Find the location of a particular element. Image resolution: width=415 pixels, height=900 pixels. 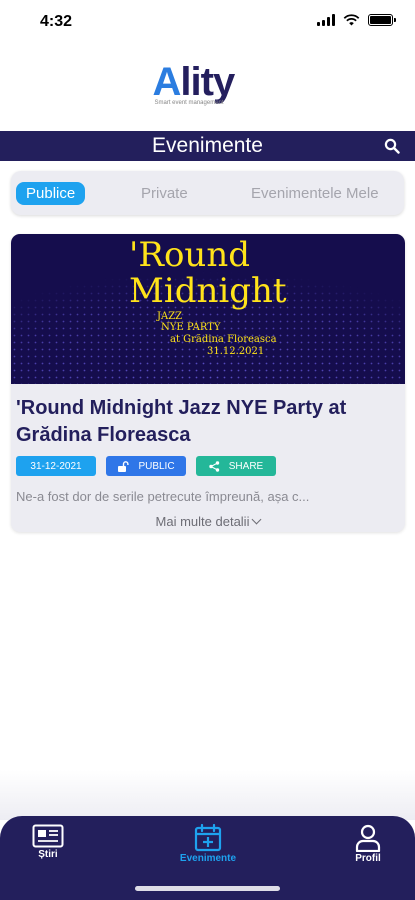

header-bar: Evenimente is located at coordinates (207, 146).